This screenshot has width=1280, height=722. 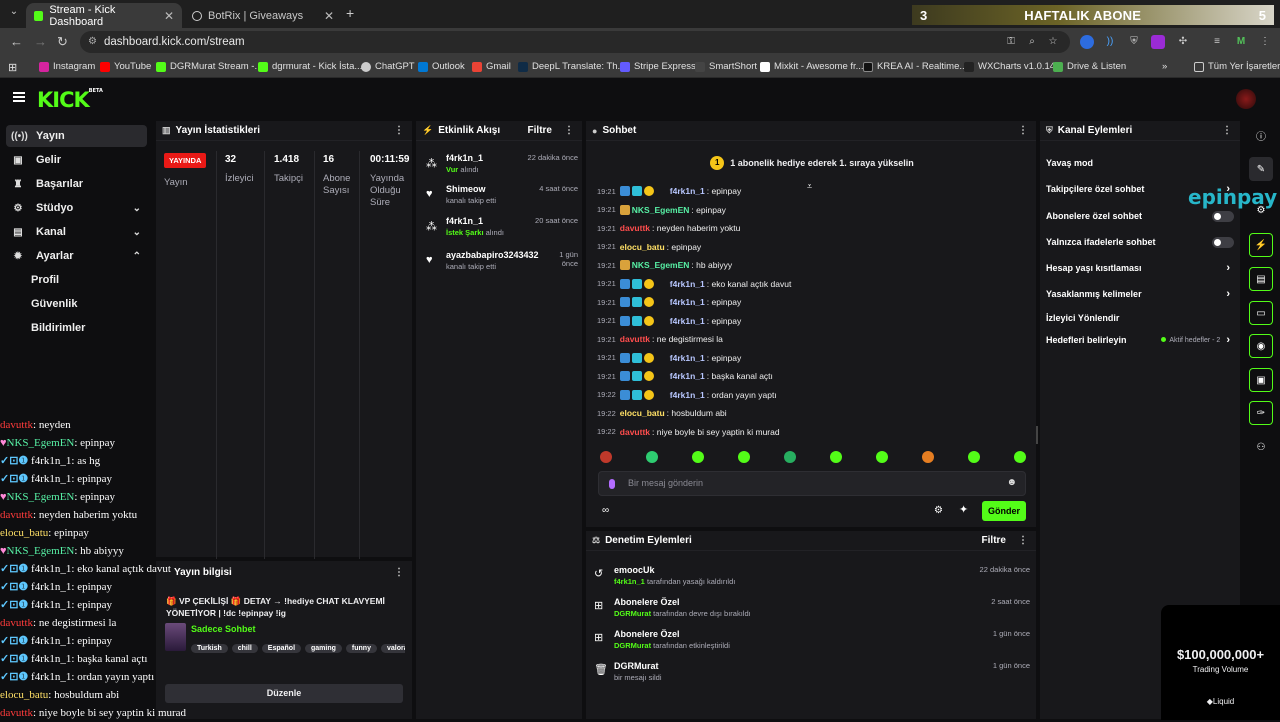 What do you see at coordinates (1223, 242) in the screenshot?
I see `toggle-switch` at bounding box center [1223, 242].